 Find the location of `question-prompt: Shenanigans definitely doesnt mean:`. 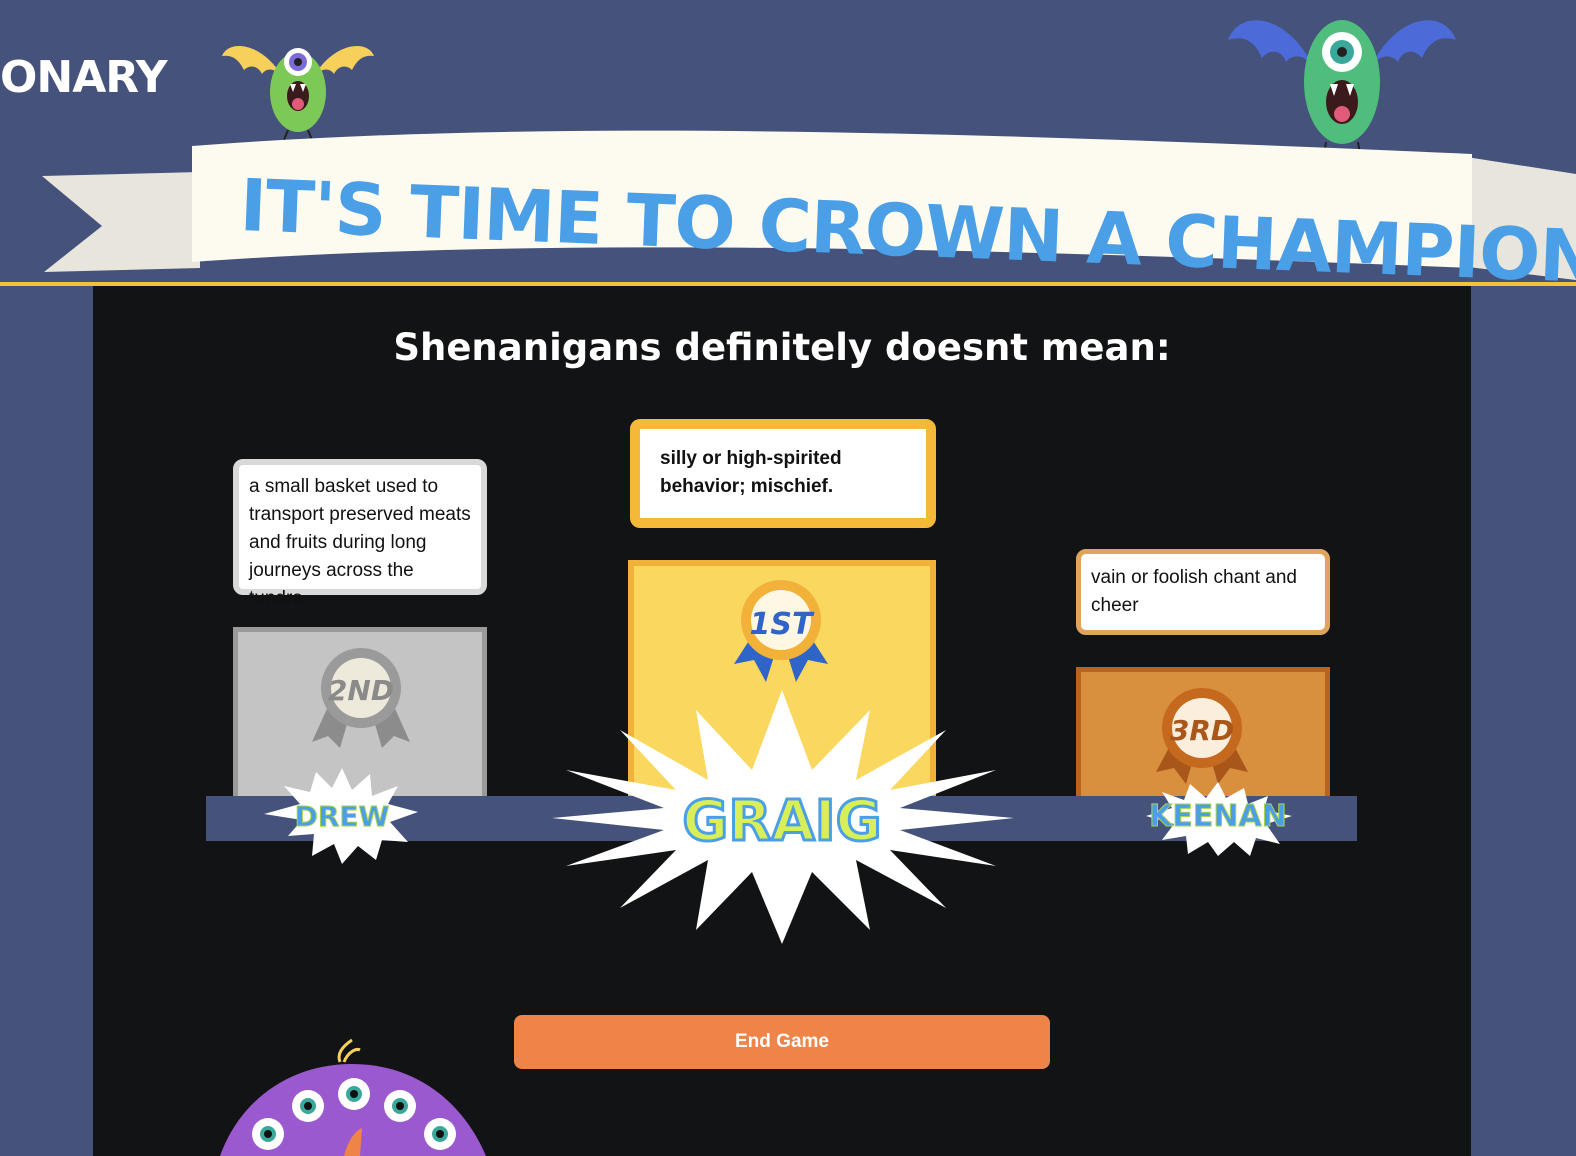

question-prompt: Shenanigans definitely doesnt mean: is located at coordinates (782, 347).